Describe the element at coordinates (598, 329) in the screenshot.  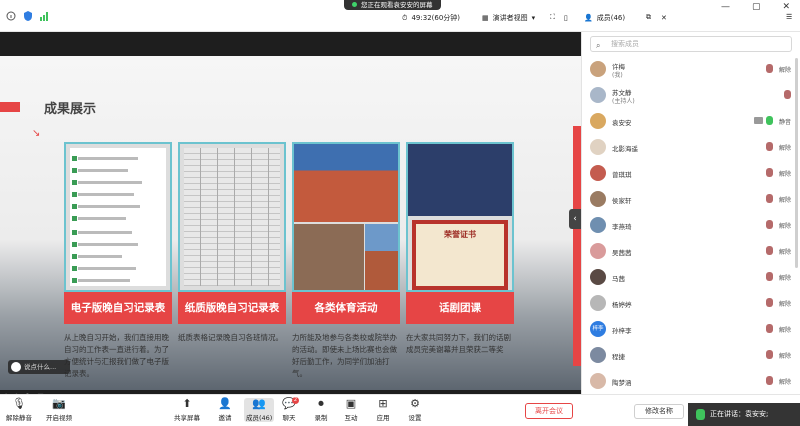
I see `avatar: 梓李` at that location.